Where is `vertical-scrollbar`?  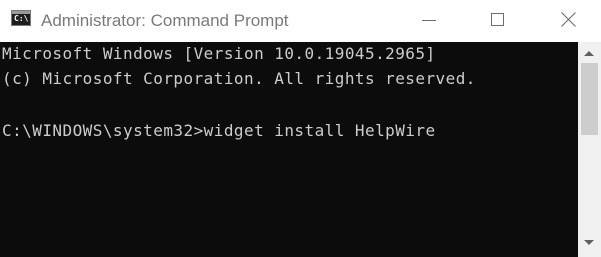 vertical-scrollbar is located at coordinates (589, 149).